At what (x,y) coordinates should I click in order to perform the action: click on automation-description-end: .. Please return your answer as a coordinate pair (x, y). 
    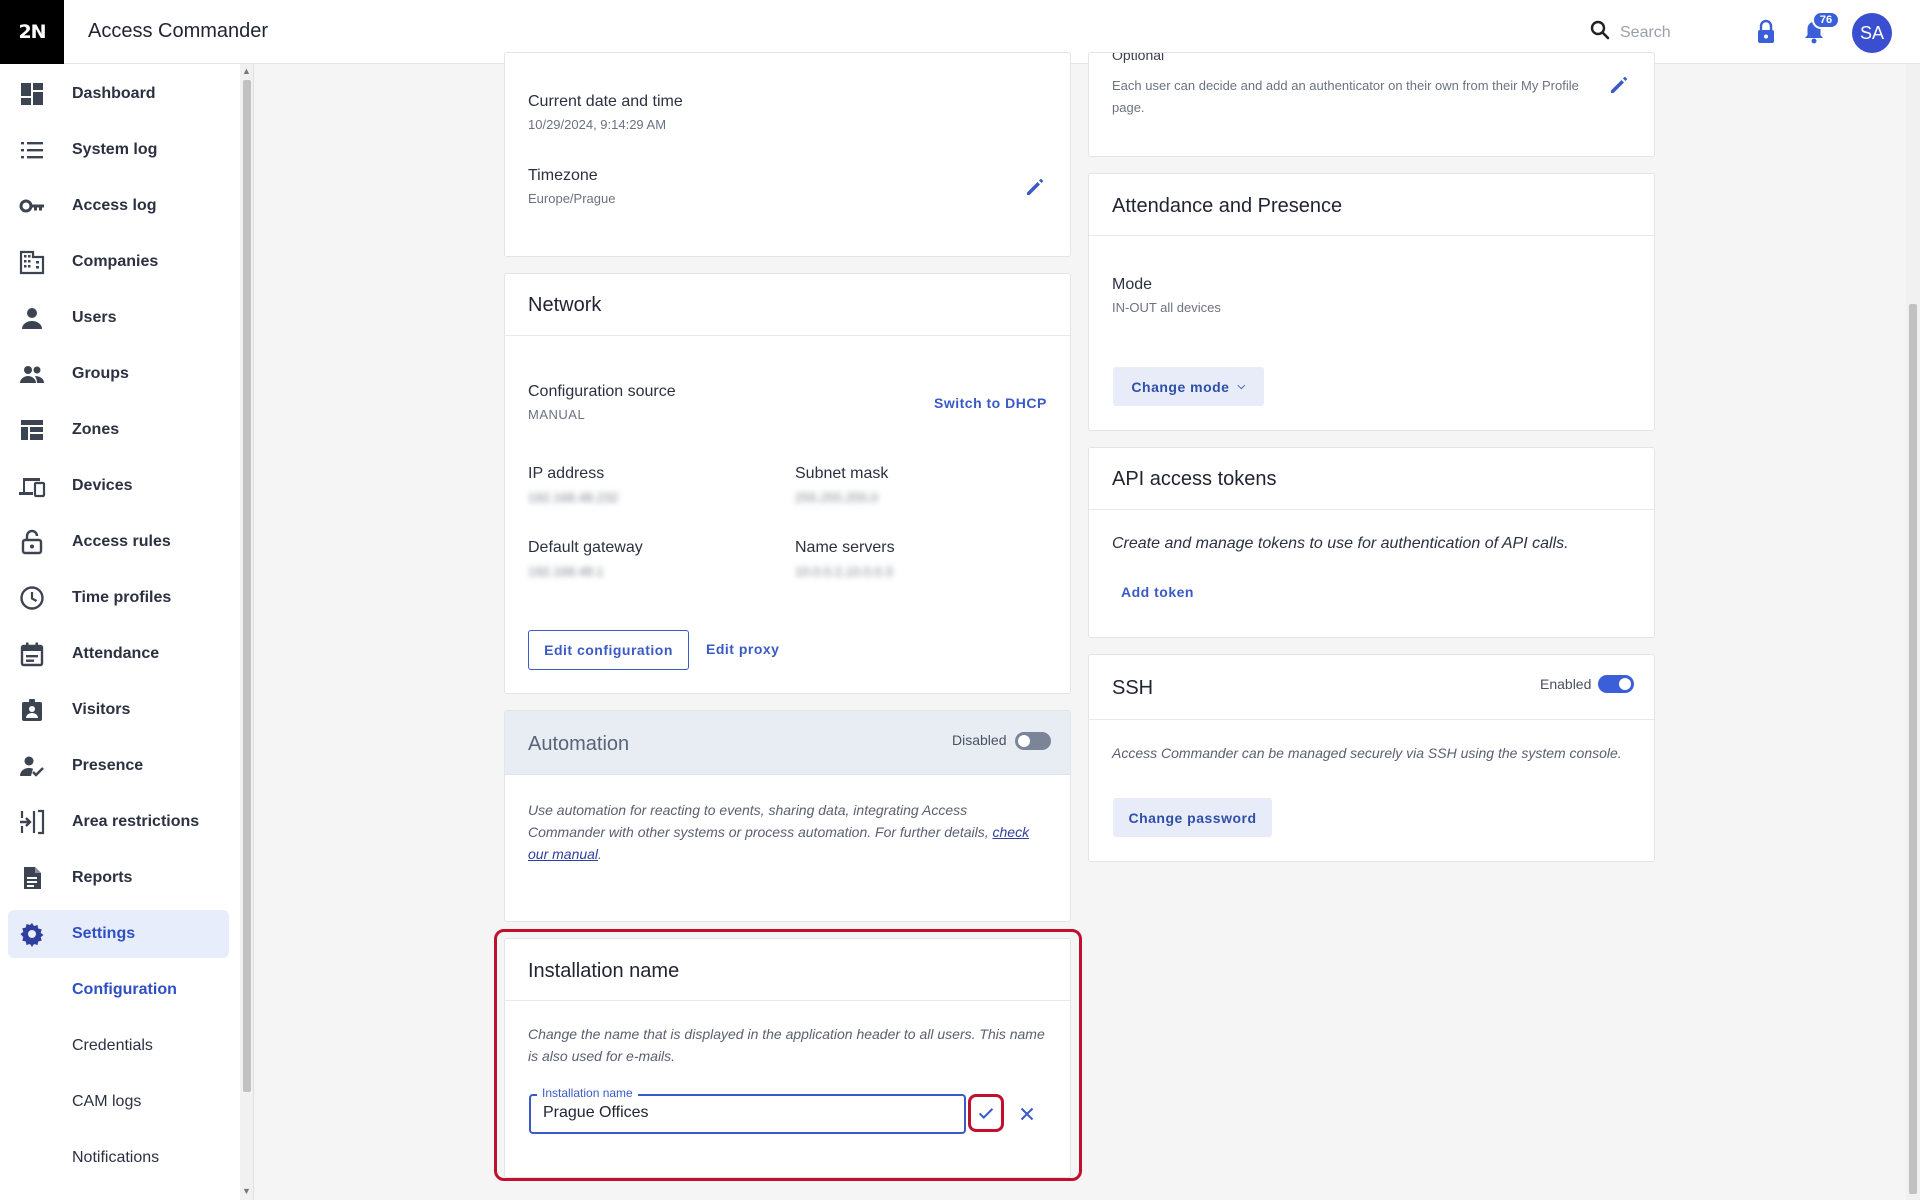
    Looking at the image, I should click on (600, 854).